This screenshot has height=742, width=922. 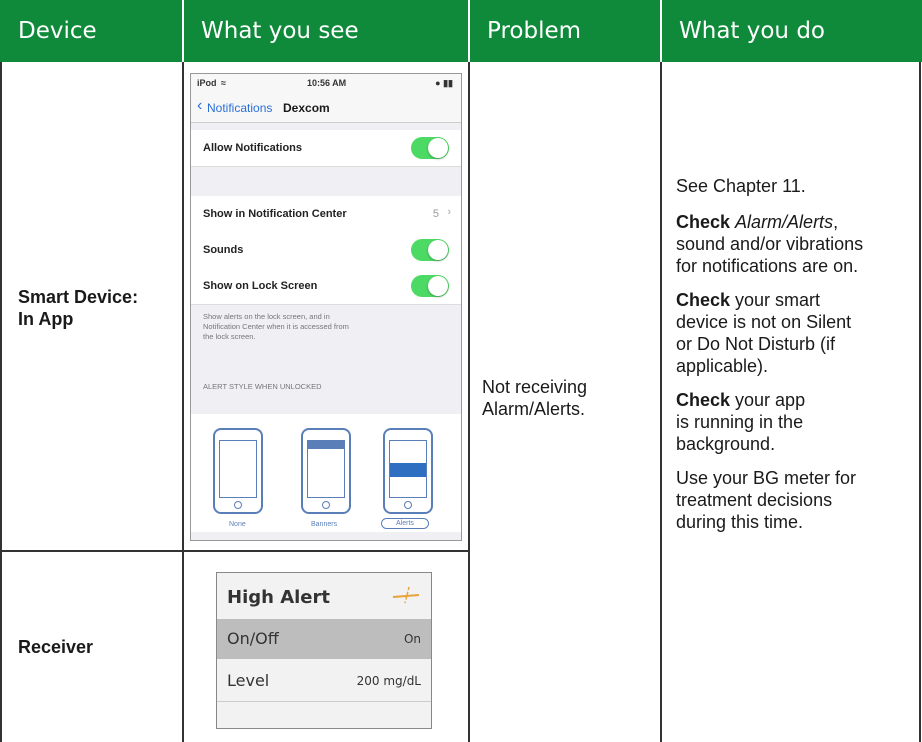 I want to click on device-smart-device: Smart Device: In App, so click(x=78, y=308).